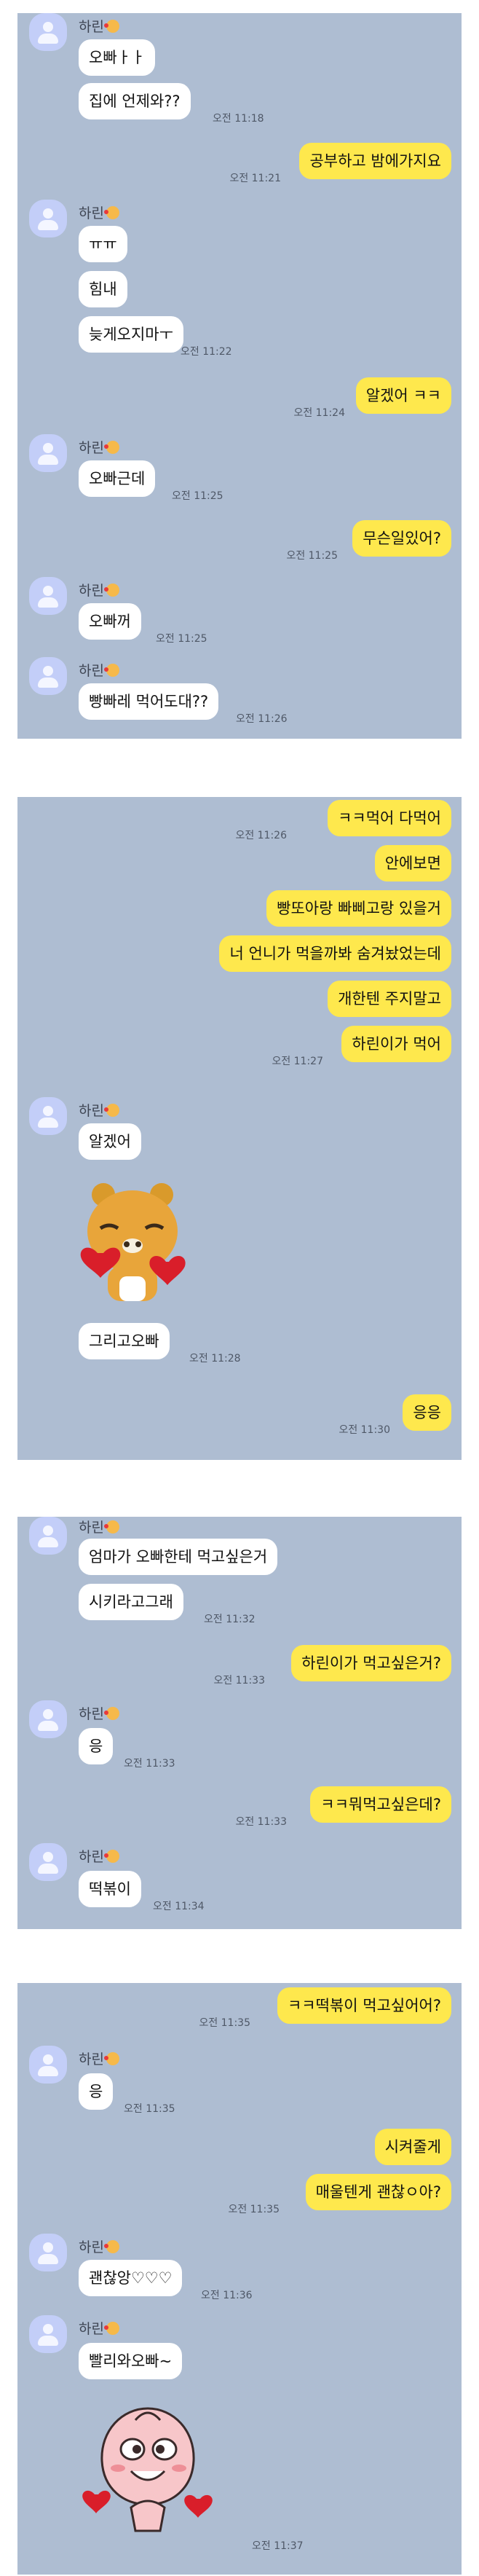 The width and height of the screenshot is (479, 2576). Describe the element at coordinates (110, 1141) in the screenshot. I see `message-bubble-incoming: 알겠어` at that location.